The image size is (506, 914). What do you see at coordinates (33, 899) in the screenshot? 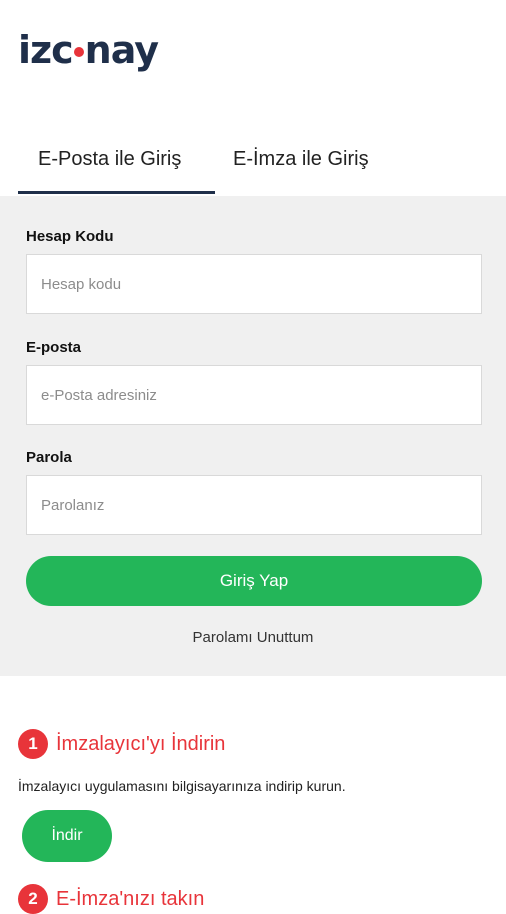
I see `step-number-badge: 2` at bounding box center [33, 899].